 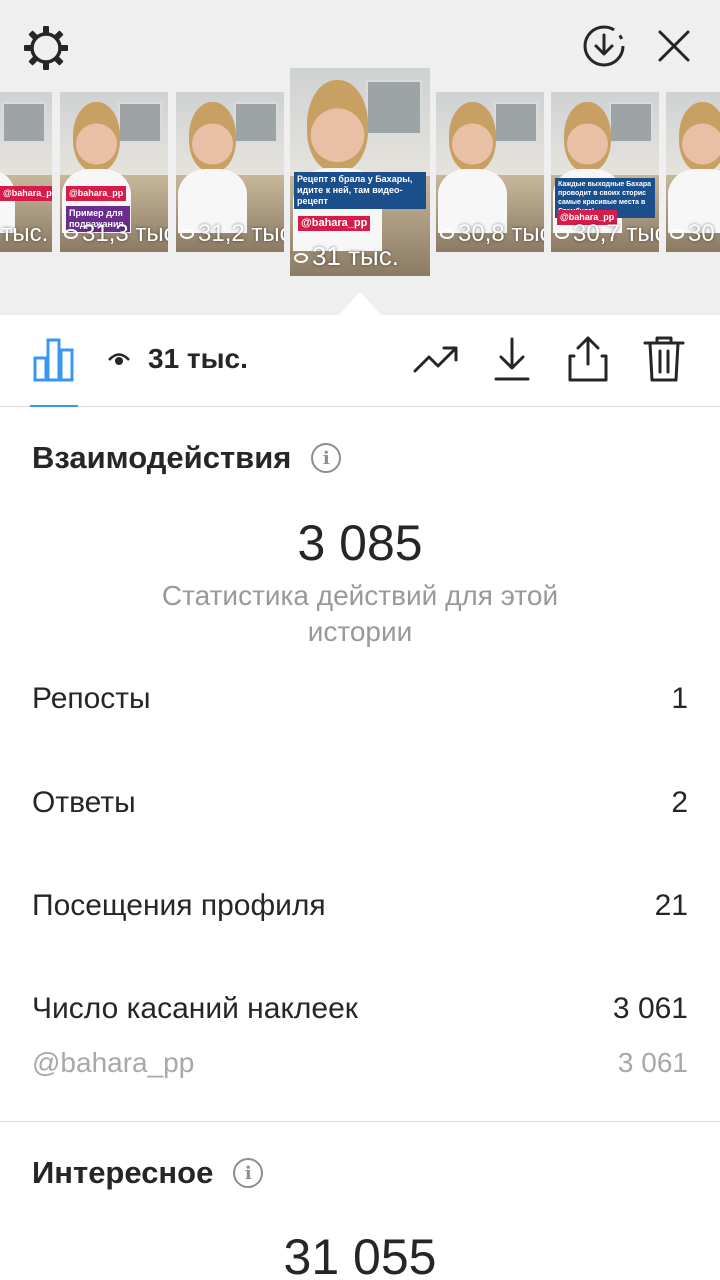 I want to click on stat-label: Репосты, so click(x=91, y=698).